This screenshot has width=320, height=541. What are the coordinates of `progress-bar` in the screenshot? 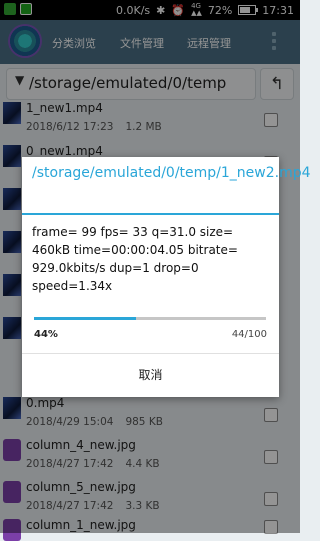 It's located at (150, 318).